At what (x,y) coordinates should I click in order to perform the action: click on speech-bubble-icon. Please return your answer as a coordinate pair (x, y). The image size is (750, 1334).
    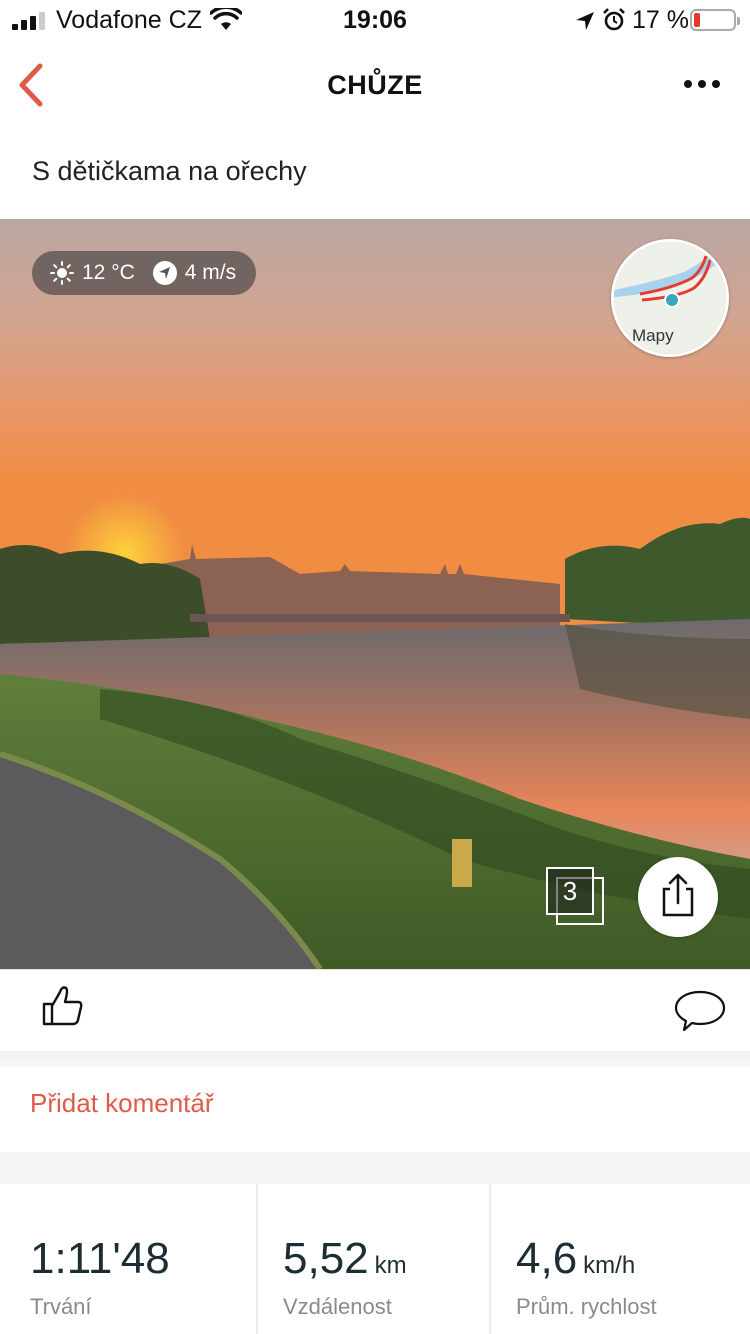
    Looking at the image, I should click on (700, 1010).